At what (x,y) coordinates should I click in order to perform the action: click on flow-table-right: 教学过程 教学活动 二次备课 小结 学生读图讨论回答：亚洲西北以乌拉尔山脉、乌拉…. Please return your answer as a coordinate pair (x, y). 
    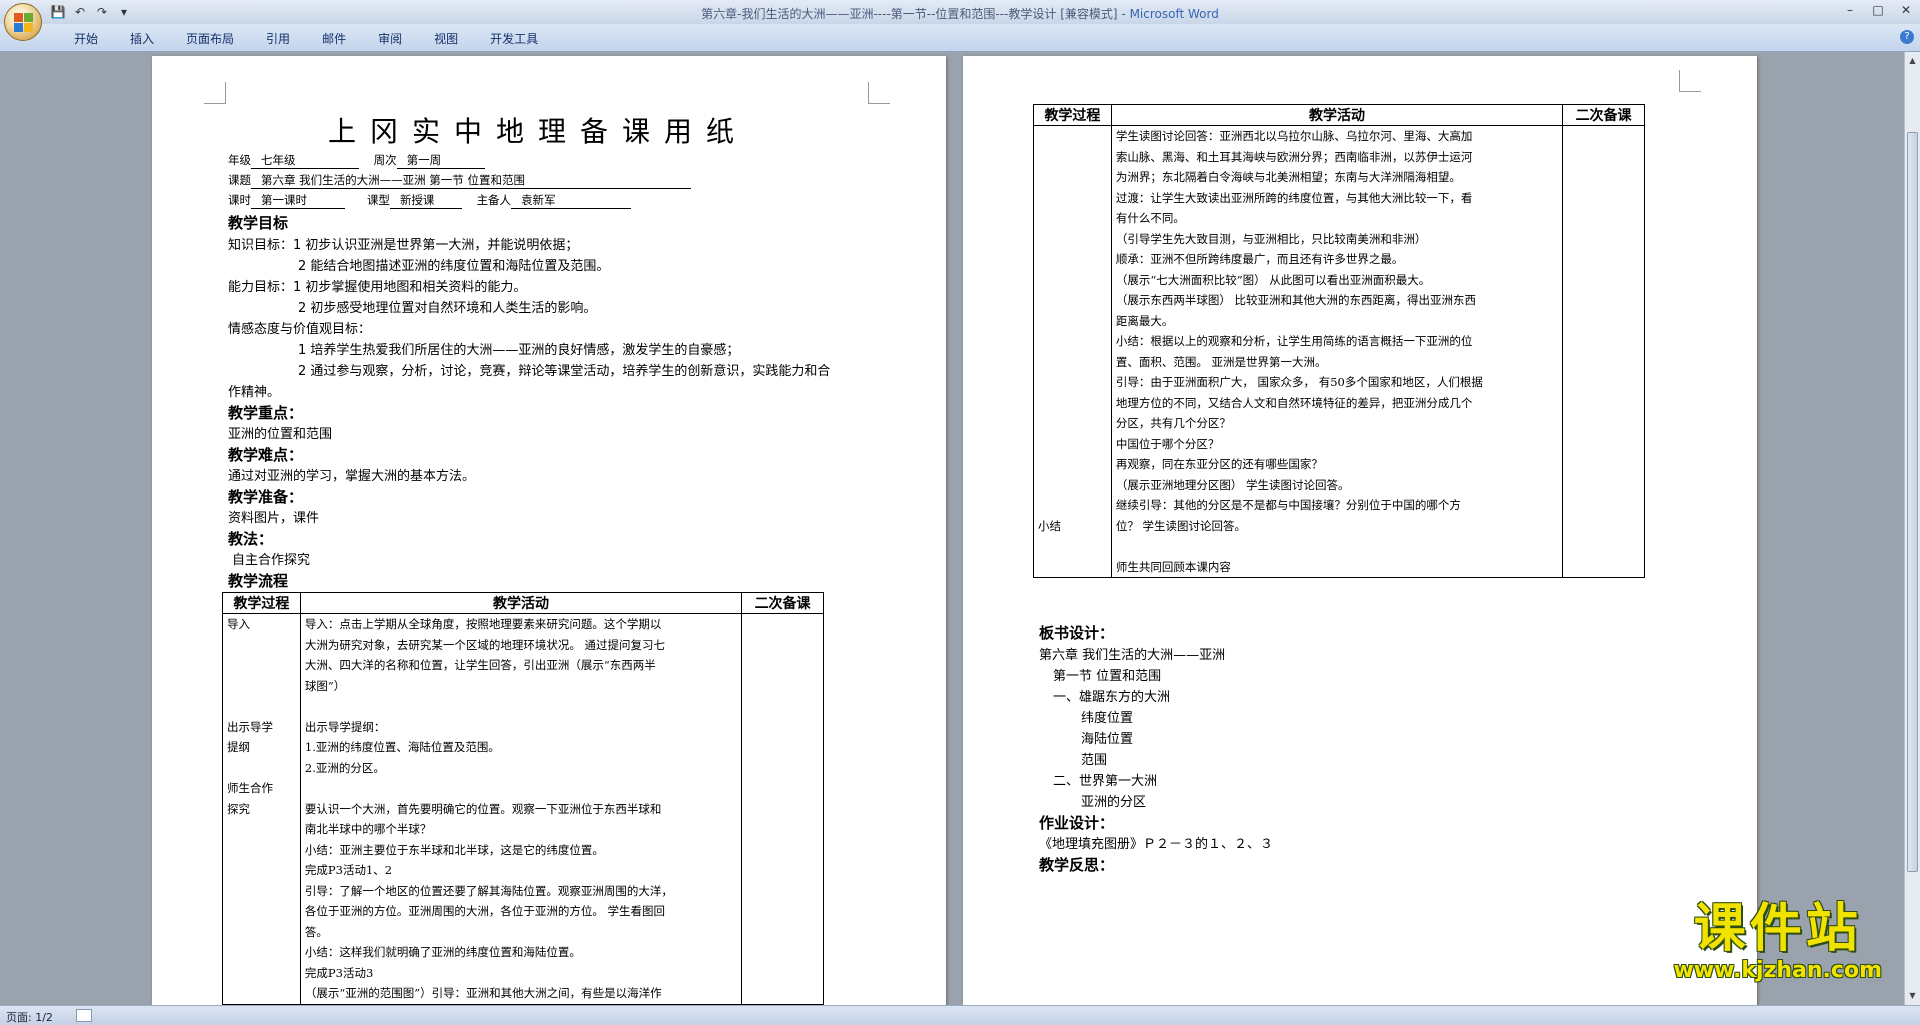
    Looking at the image, I should click on (1339, 341).